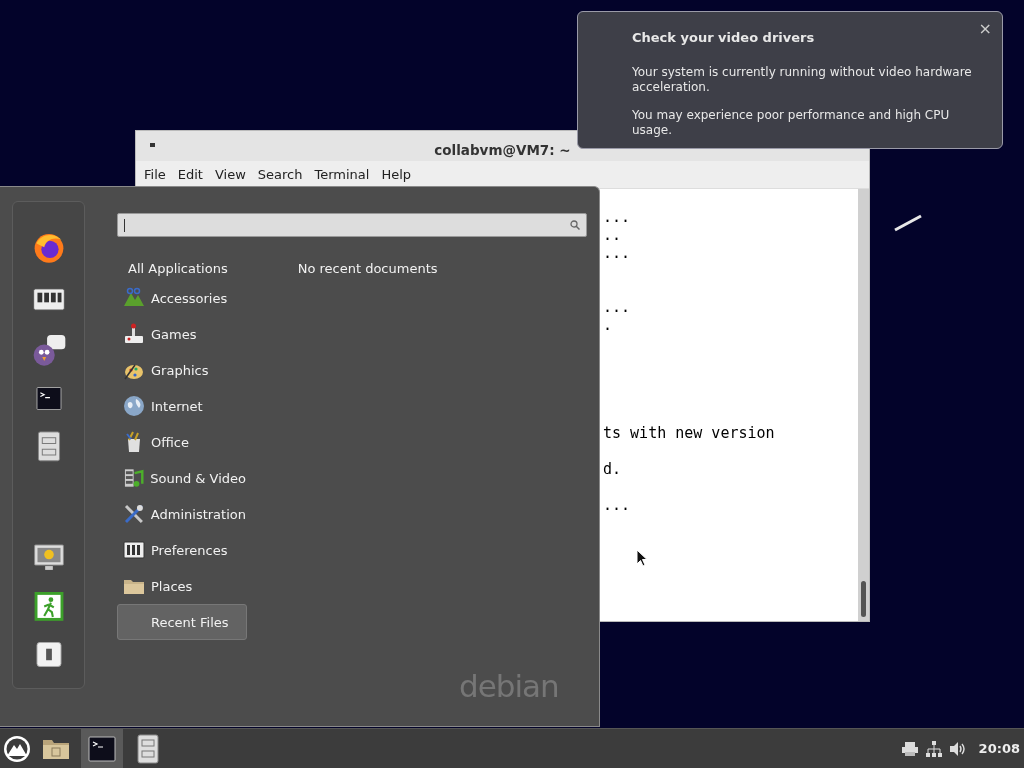 This screenshot has width=1024, height=768. I want to click on tools-icon, so click(134, 514).